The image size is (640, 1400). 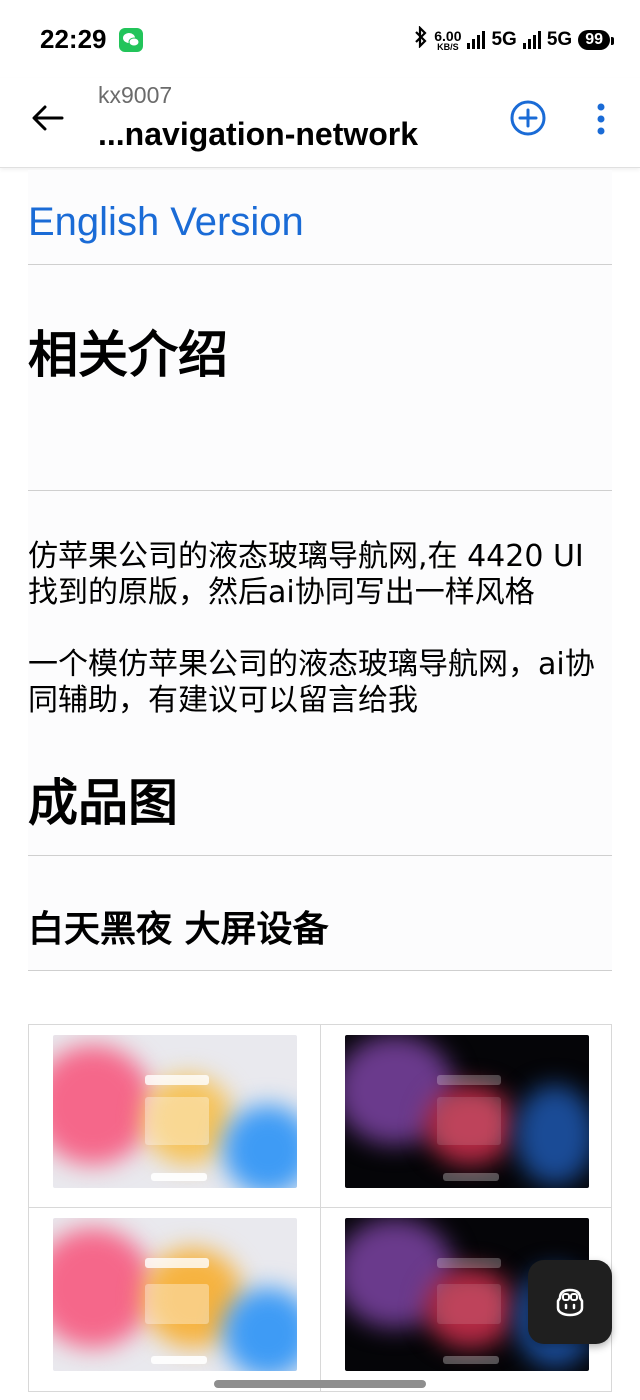 I want to click on status-indicators: 6.00 KB/S 5G 5G 99, so click(x=514, y=39).